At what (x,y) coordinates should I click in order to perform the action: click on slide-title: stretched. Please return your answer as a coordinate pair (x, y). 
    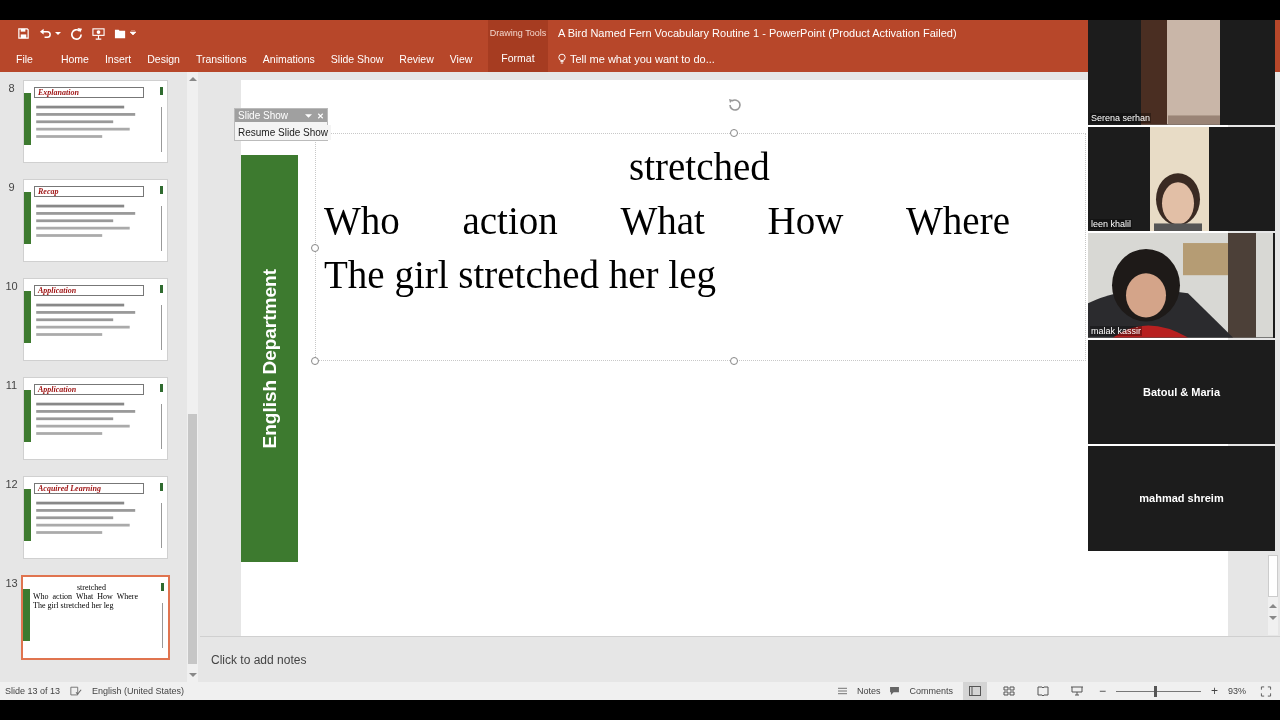
    Looking at the image, I should click on (699, 167).